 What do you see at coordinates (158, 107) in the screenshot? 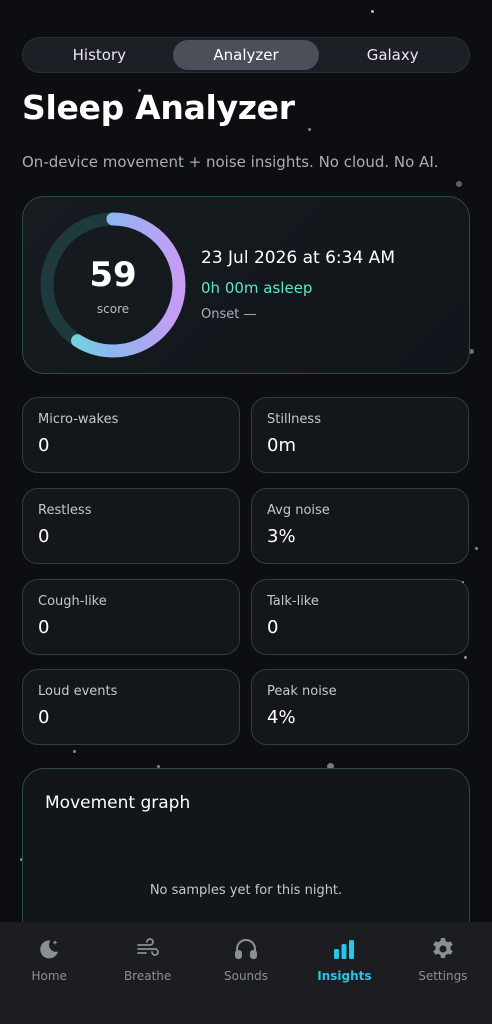
I see `page-title: Sleep Analyzer` at bounding box center [158, 107].